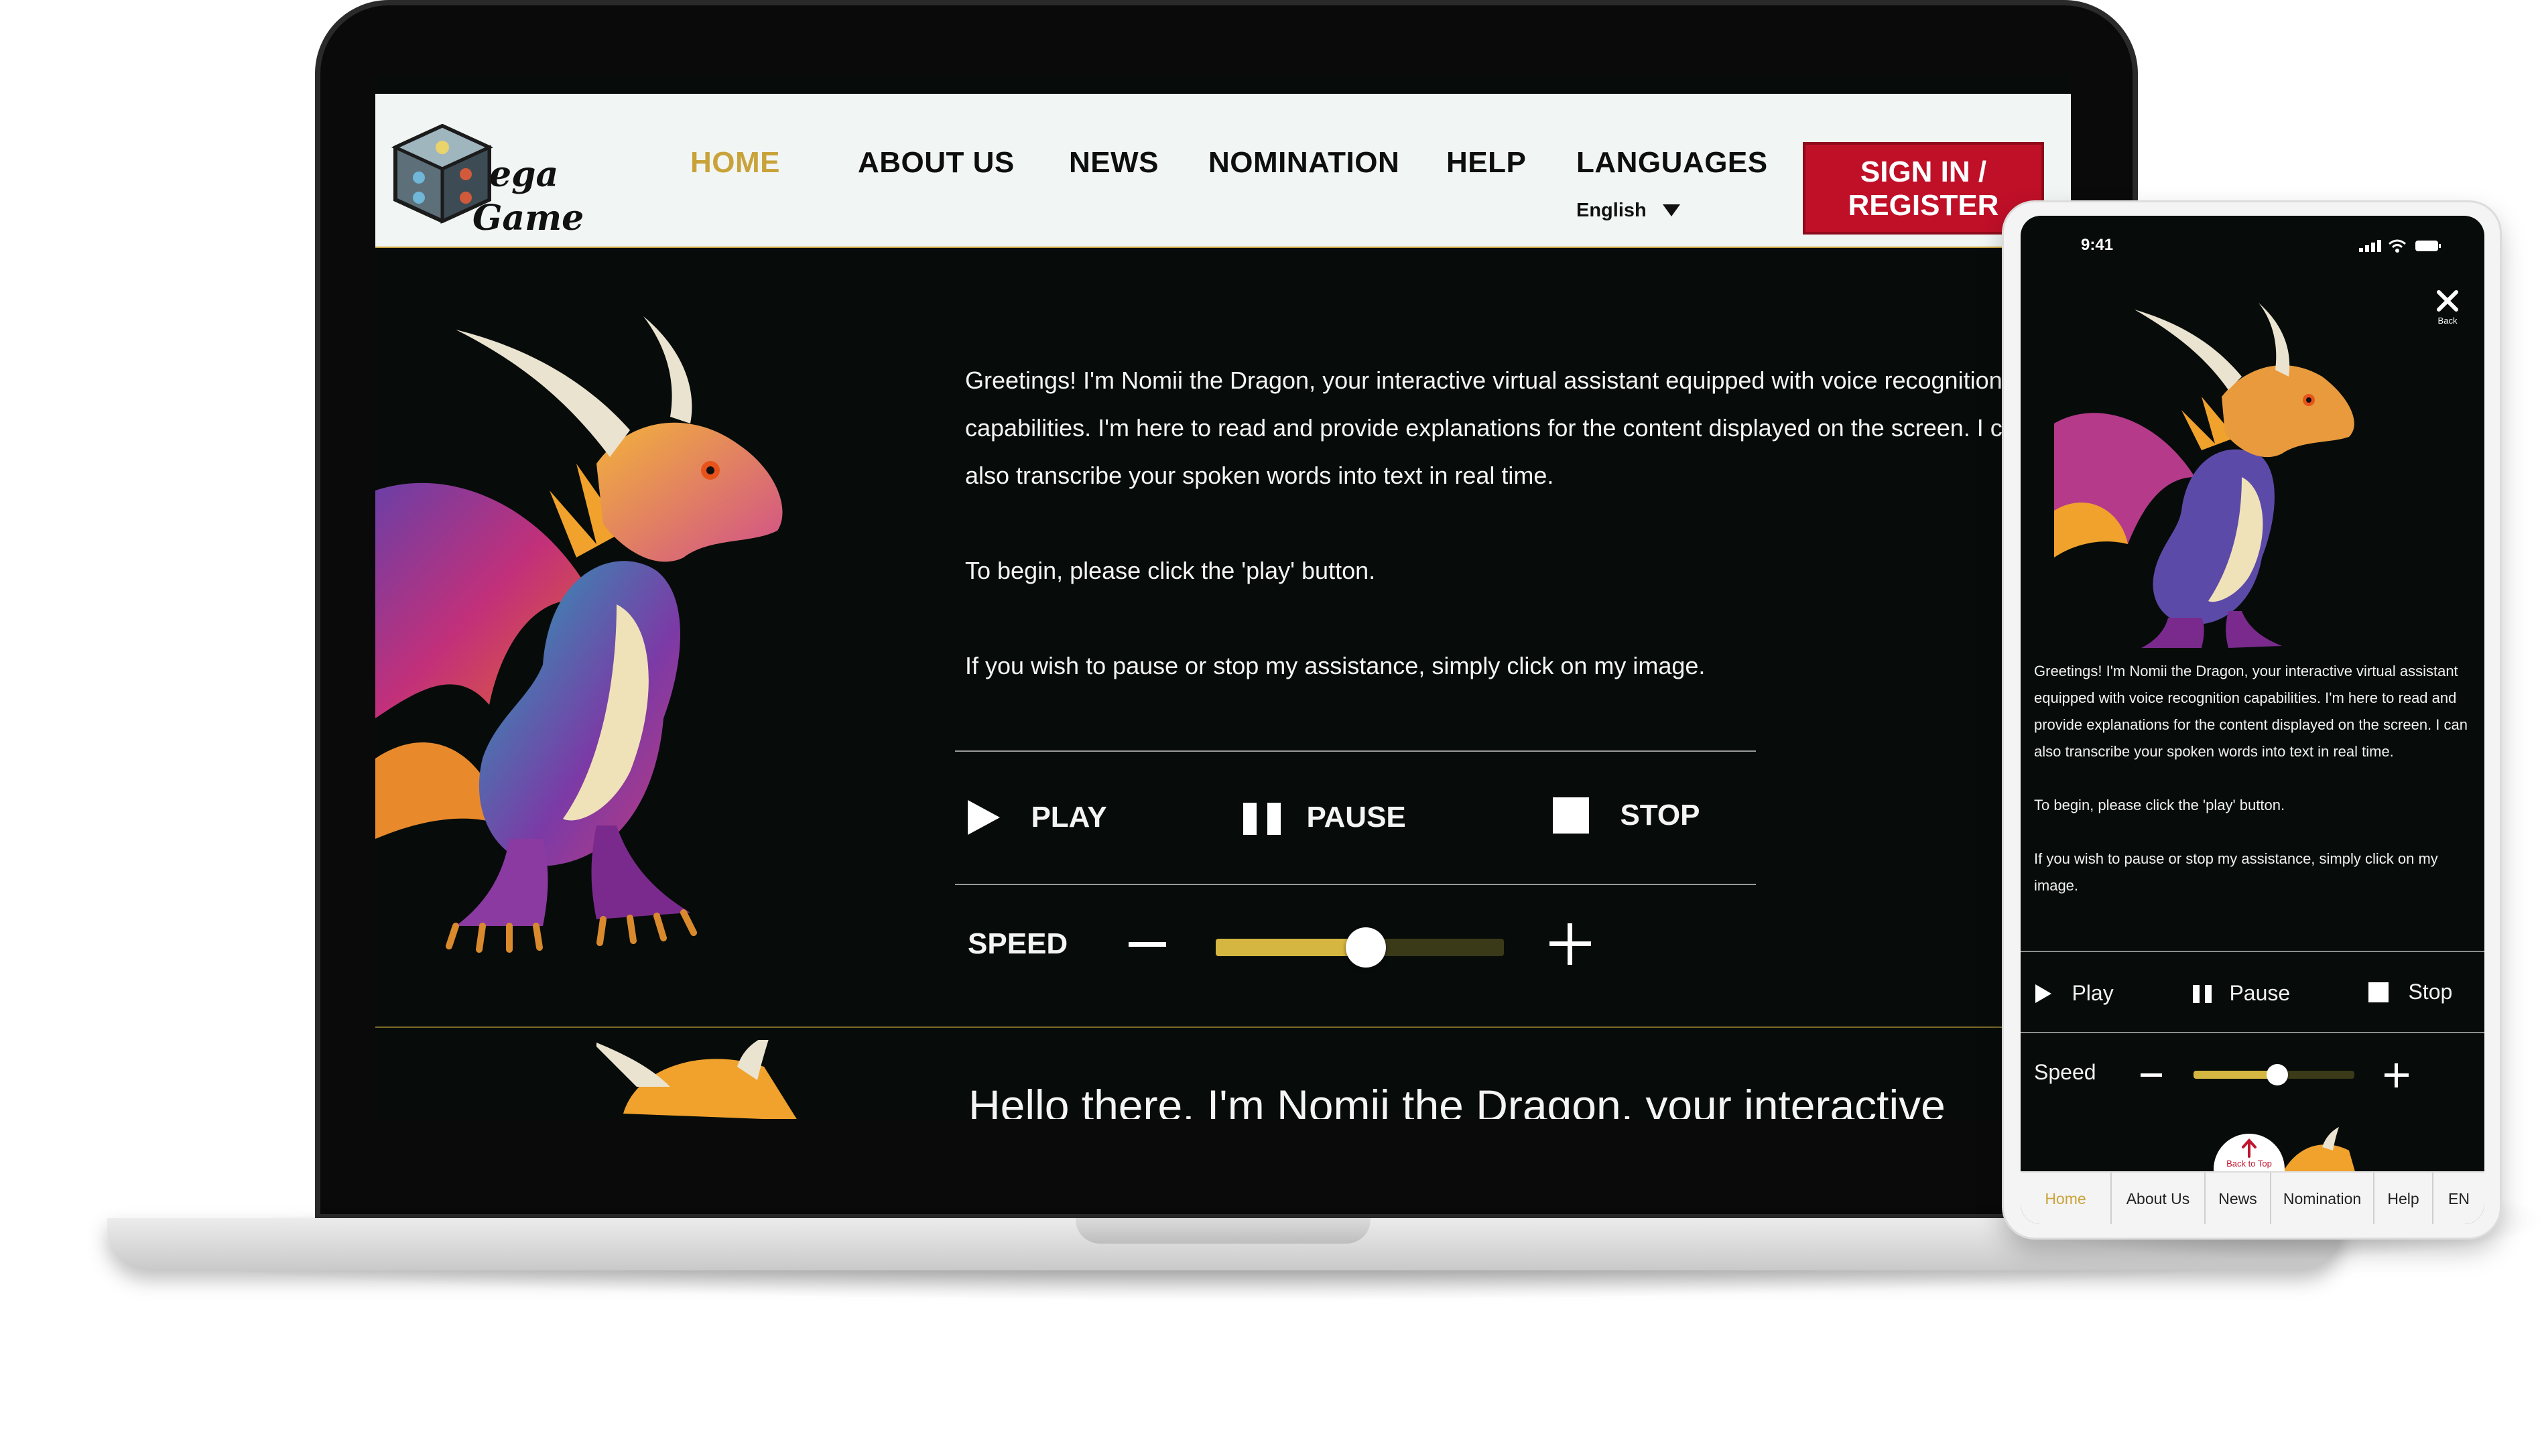  Describe the element at coordinates (1223, 1231) in the screenshot. I see `laptop-notch` at that location.